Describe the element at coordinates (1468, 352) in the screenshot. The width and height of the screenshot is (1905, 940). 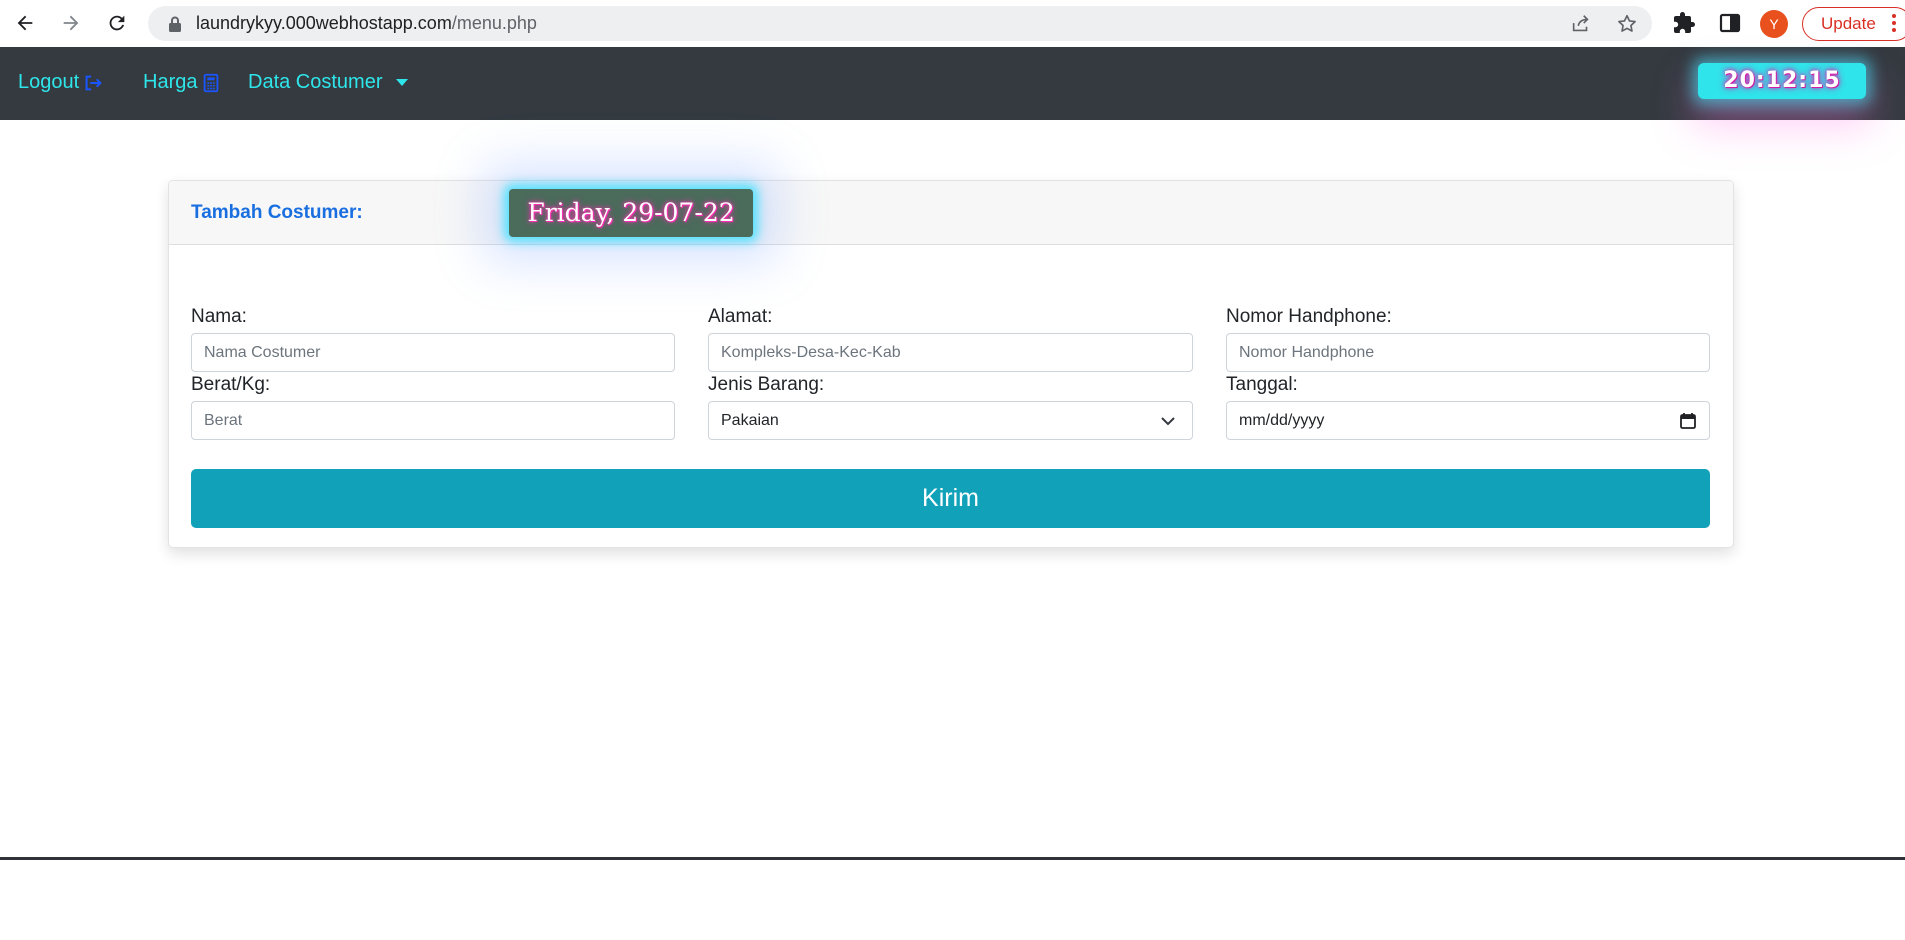
I see `nomor-handphone-input` at that location.